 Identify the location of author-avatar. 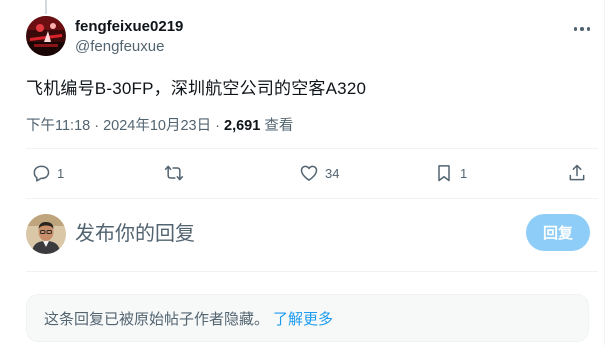
(46, 36).